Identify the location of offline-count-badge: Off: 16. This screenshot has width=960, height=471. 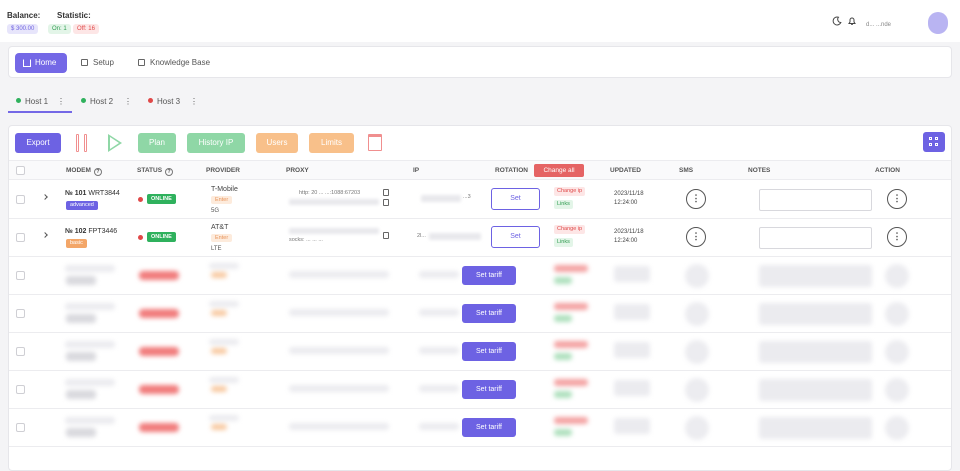
(86, 29).